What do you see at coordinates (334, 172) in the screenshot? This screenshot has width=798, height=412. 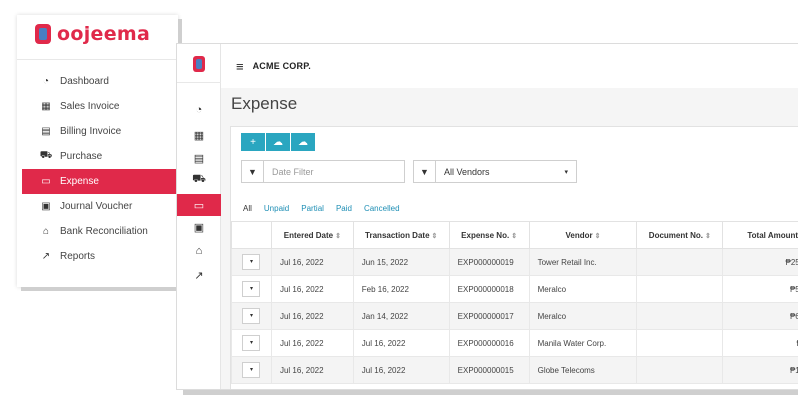 I see `date-filter-input: Date Filter` at bounding box center [334, 172].